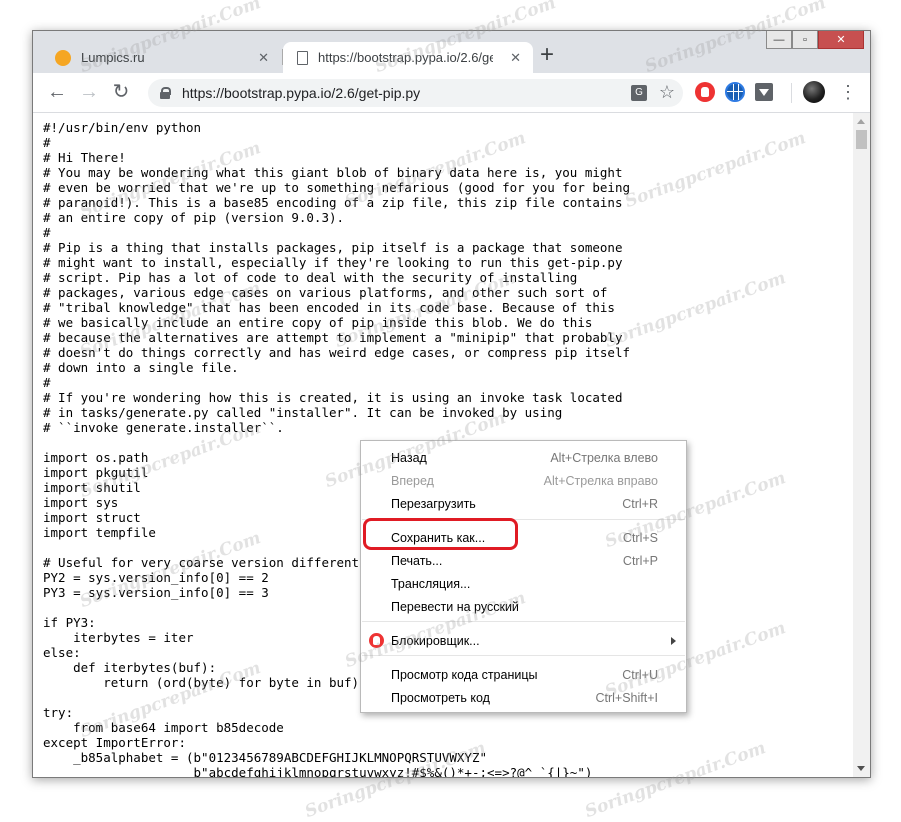 The image size is (901, 822). Describe the element at coordinates (640, 561) in the screenshot. I see `menu-item-shortcut: Ctrl+P` at that location.